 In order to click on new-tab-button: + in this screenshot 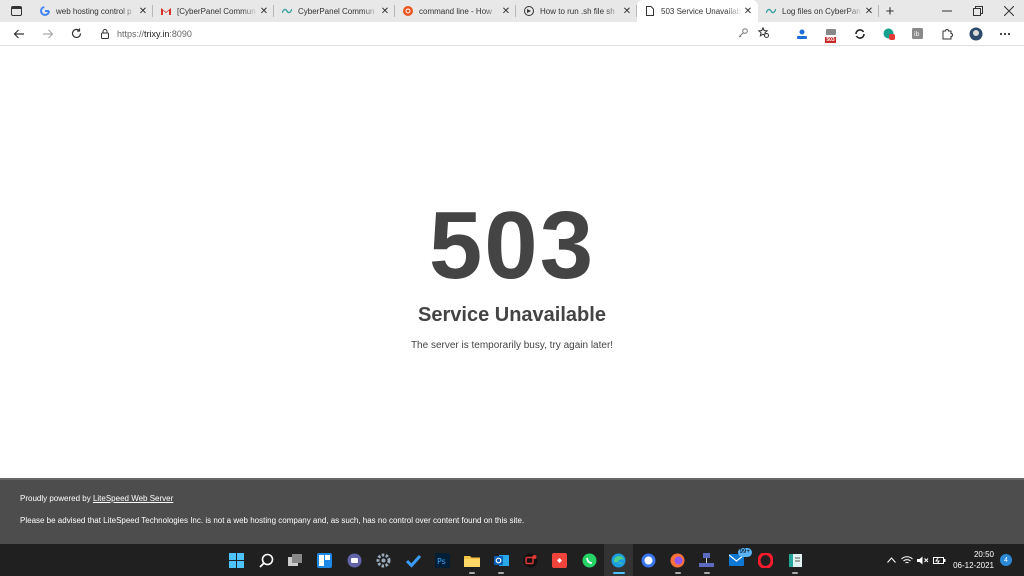, I will do `click(890, 11)`.